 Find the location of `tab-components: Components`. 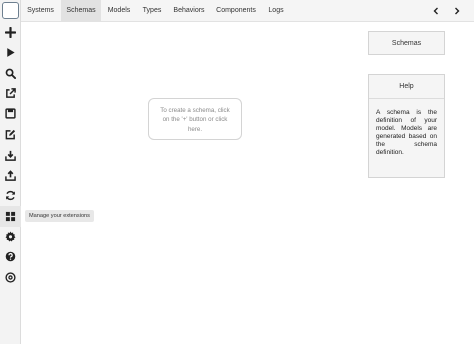

tab-components: Components is located at coordinates (236, 11).